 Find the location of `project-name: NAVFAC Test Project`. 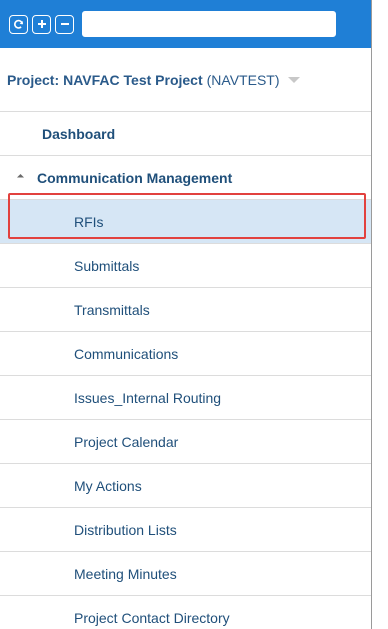

project-name: NAVFAC Test Project is located at coordinates (133, 79).